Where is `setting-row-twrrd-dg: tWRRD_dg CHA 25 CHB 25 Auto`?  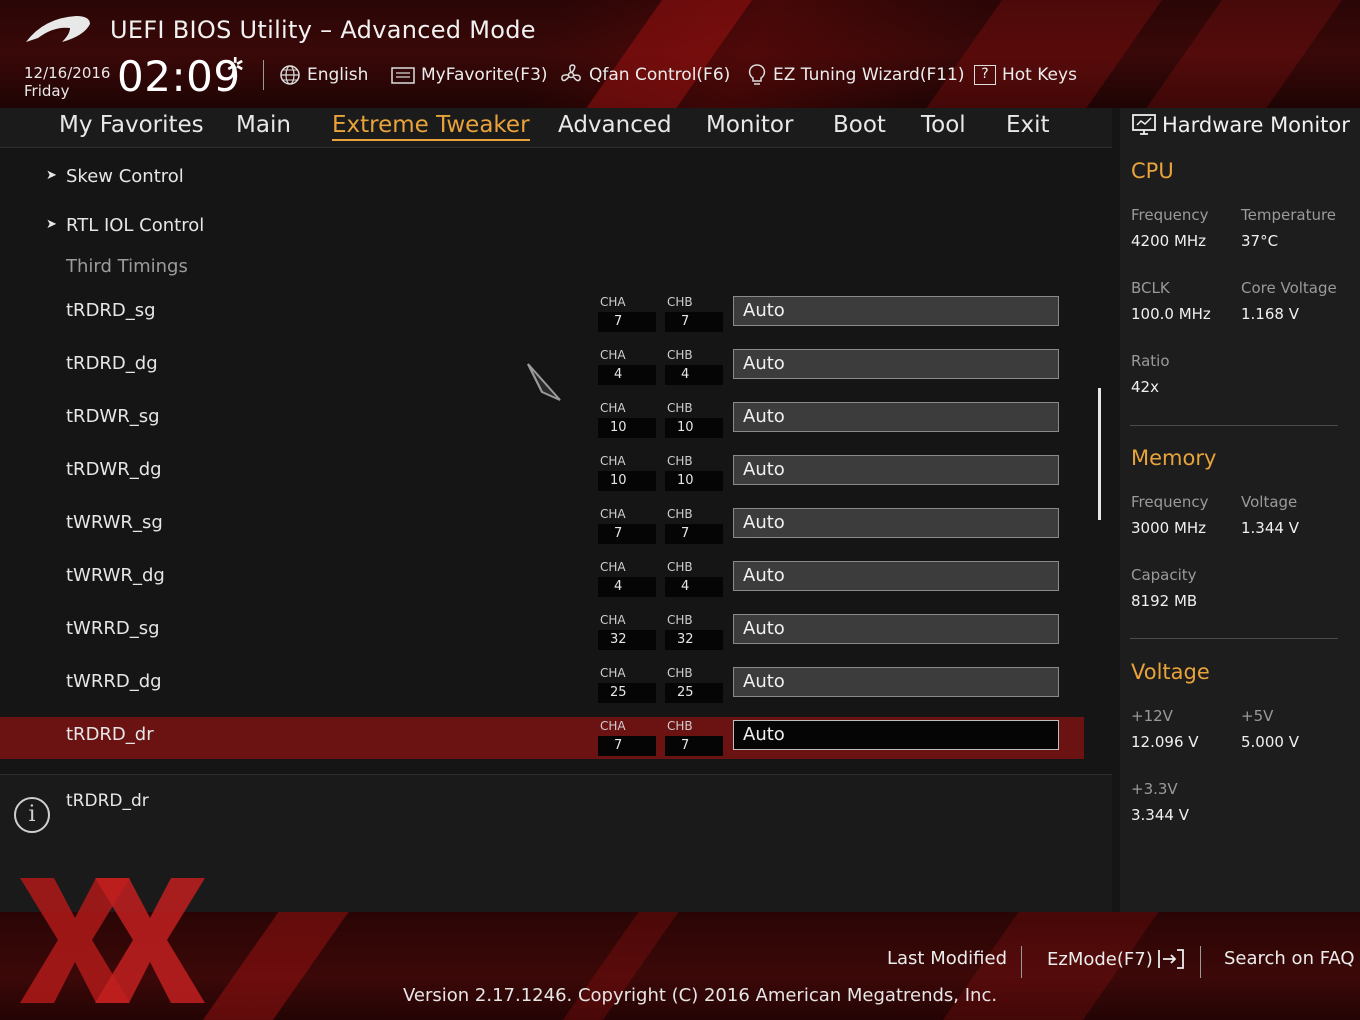 setting-row-twrrd-dg: tWRRD_dg CHA 25 CHB 25 Auto is located at coordinates (542, 689).